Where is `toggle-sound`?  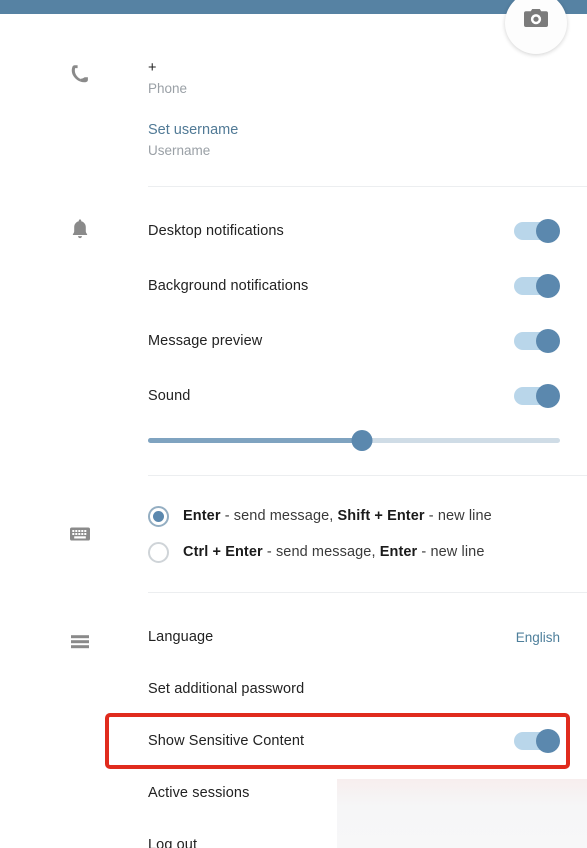
toggle-sound is located at coordinates (537, 395).